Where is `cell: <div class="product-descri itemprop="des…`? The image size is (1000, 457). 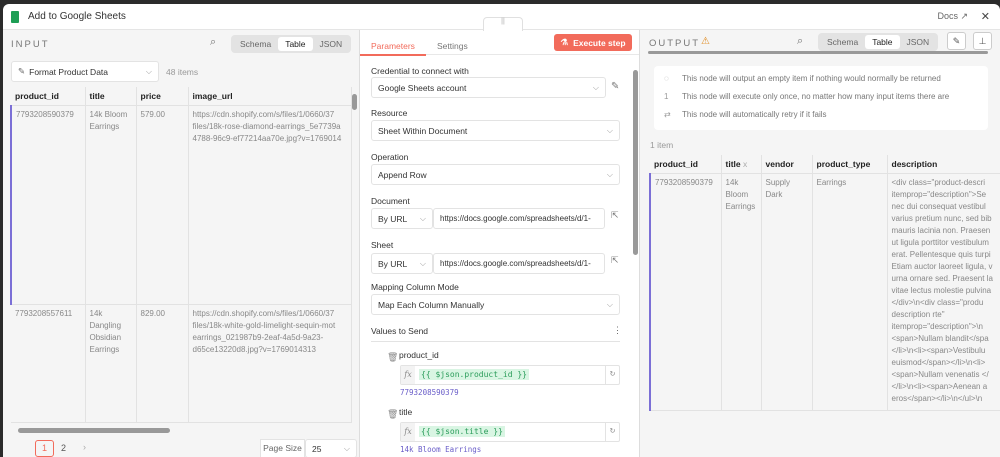 cell: <div class="product-descri itemprop="des… is located at coordinates (943, 292).